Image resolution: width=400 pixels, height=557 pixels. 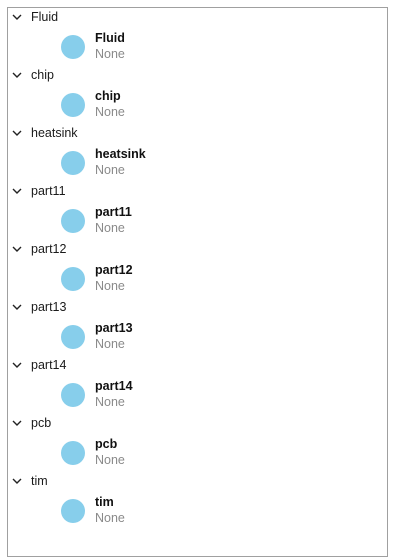 I want to click on group-label: part13, so click(x=49, y=307).